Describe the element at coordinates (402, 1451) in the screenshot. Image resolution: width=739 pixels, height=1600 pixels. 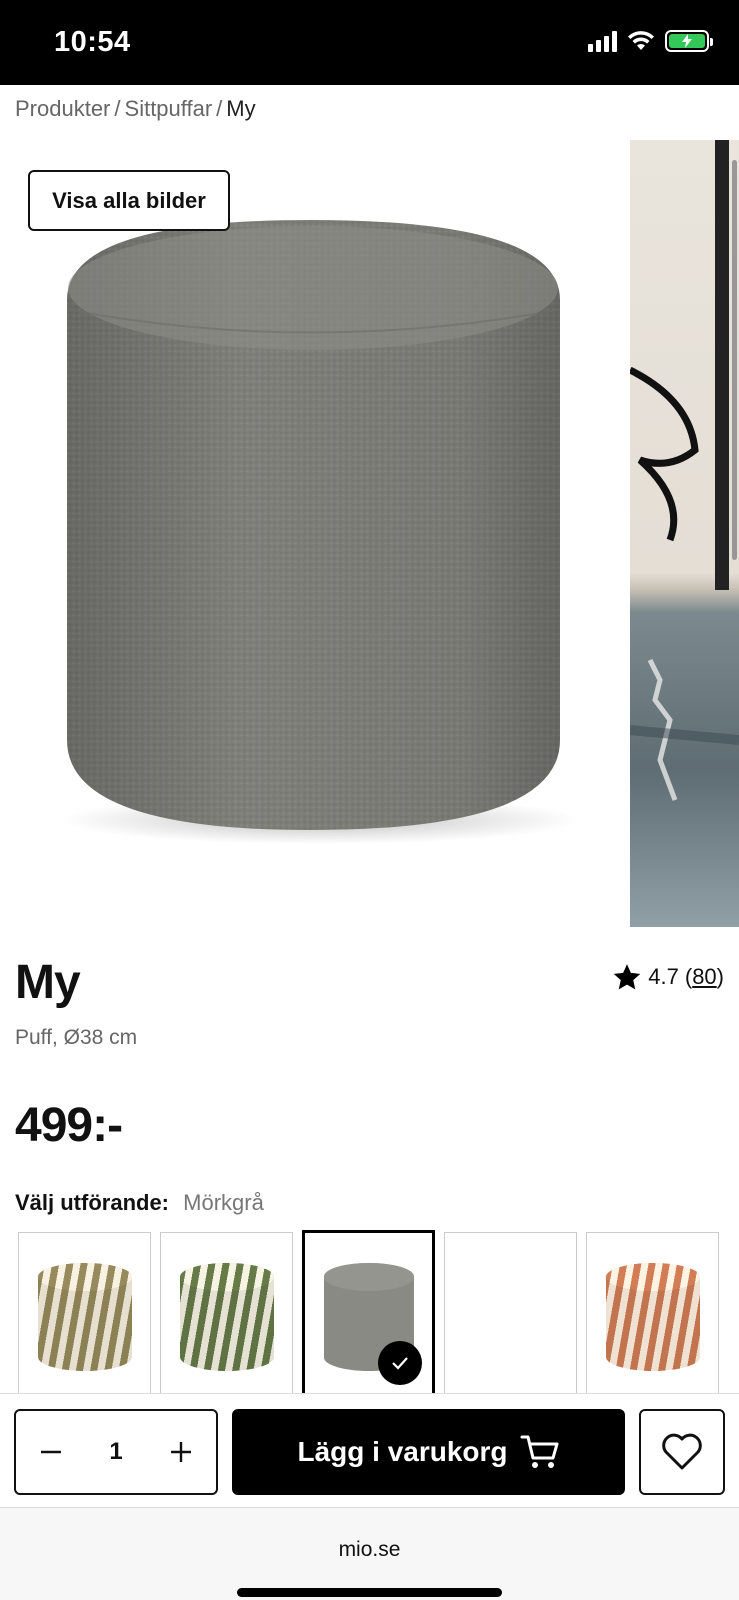
I see `add-to-cart-label: Lägg i varukorg` at that location.